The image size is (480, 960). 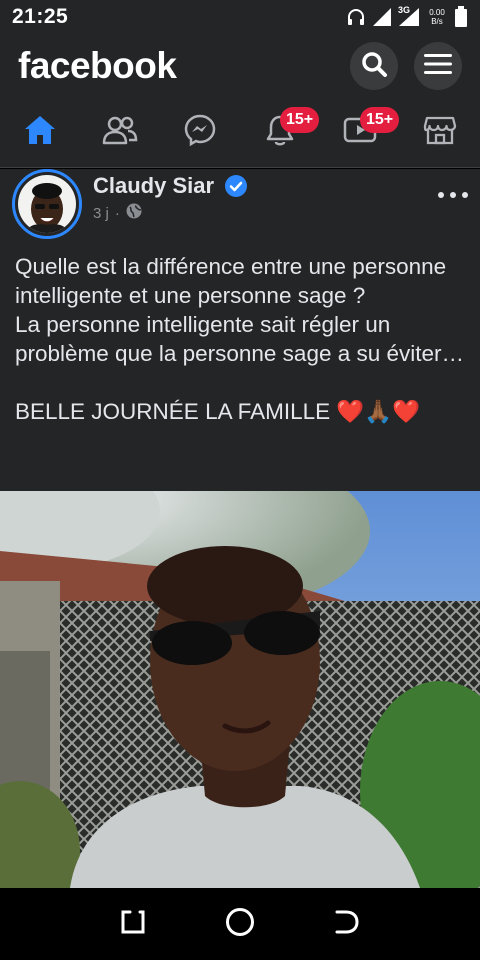 I want to click on headphones-icon, so click(x=356, y=17).